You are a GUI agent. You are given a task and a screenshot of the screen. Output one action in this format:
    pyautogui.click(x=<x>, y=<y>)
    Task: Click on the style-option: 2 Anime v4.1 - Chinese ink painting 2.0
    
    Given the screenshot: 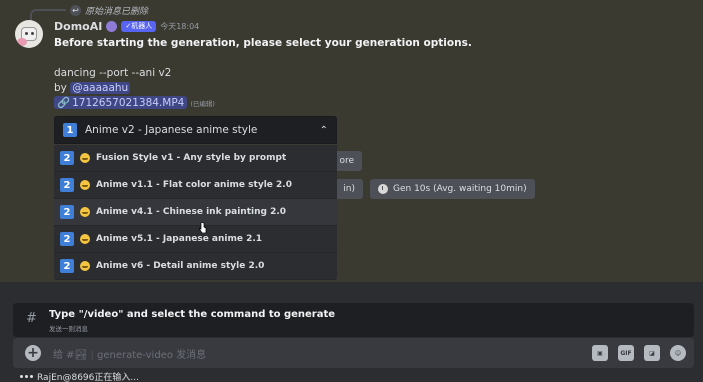 What is the action you would take?
    pyautogui.click(x=195, y=212)
    